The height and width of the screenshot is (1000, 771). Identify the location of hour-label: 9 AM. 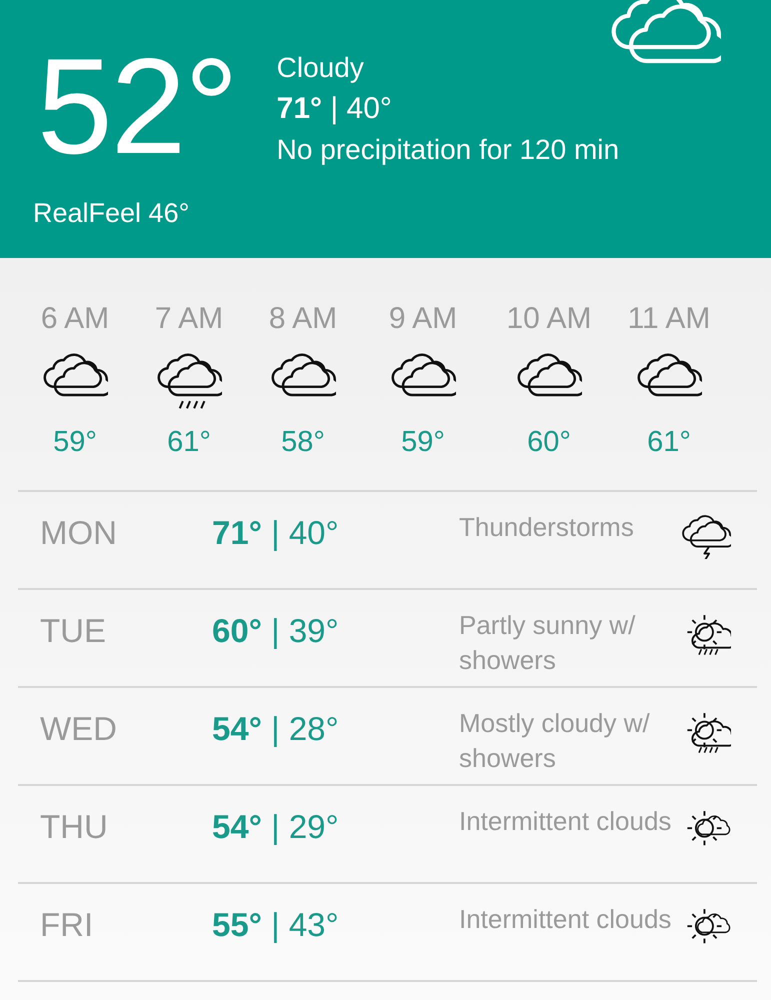
(423, 319).